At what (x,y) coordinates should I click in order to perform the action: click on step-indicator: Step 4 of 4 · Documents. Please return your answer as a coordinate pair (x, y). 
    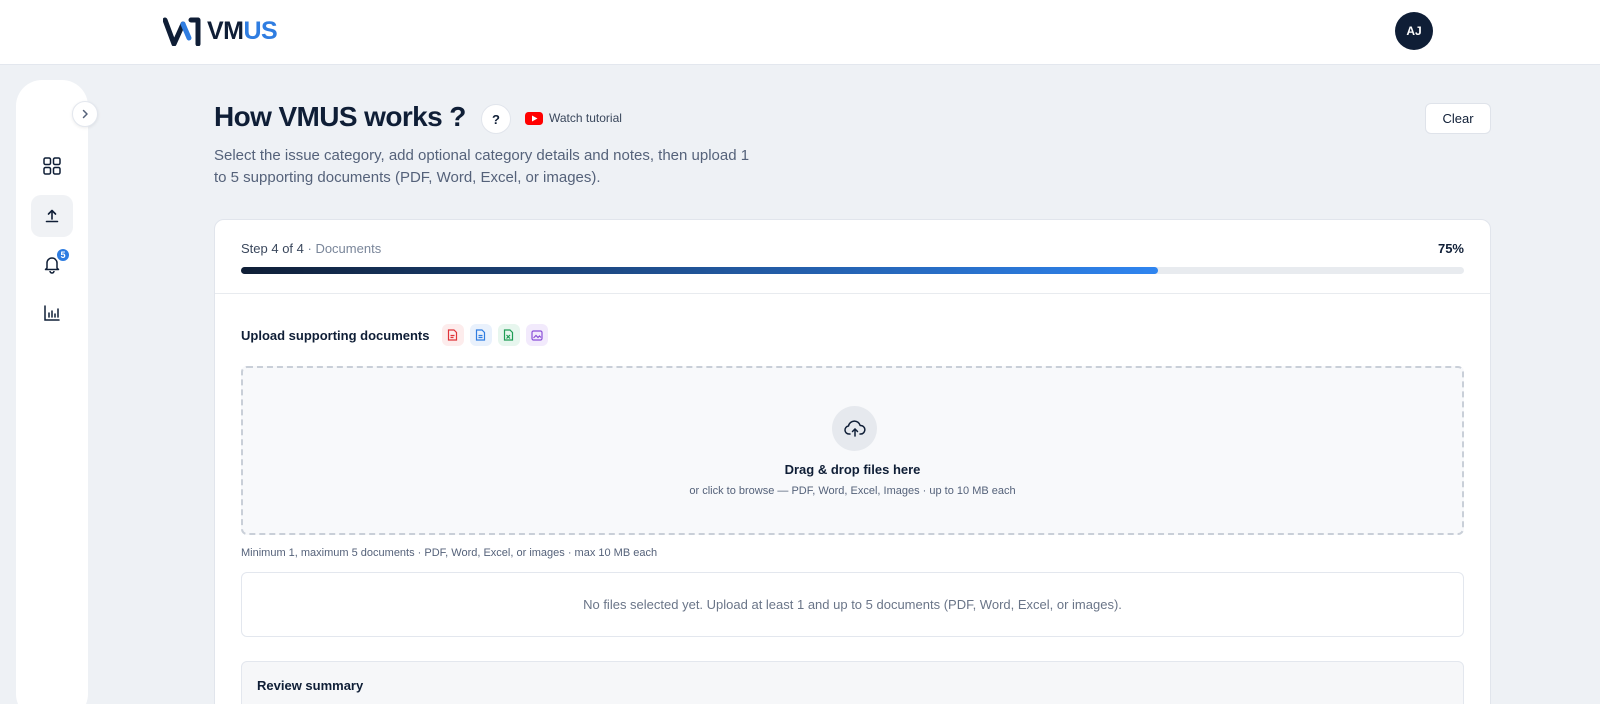
    Looking at the image, I should click on (311, 248).